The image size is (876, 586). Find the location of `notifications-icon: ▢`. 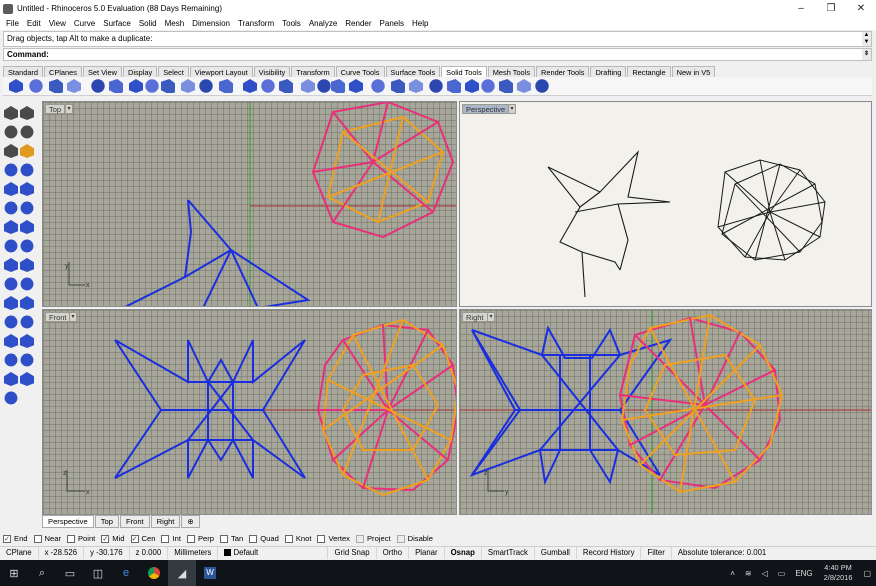

notifications-icon: ▢ is located at coordinates (867, 573).